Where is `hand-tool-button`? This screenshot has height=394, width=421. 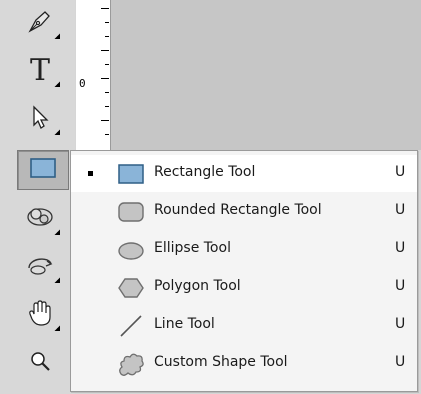 hand-tool-button is located at coordinates (40, 315).